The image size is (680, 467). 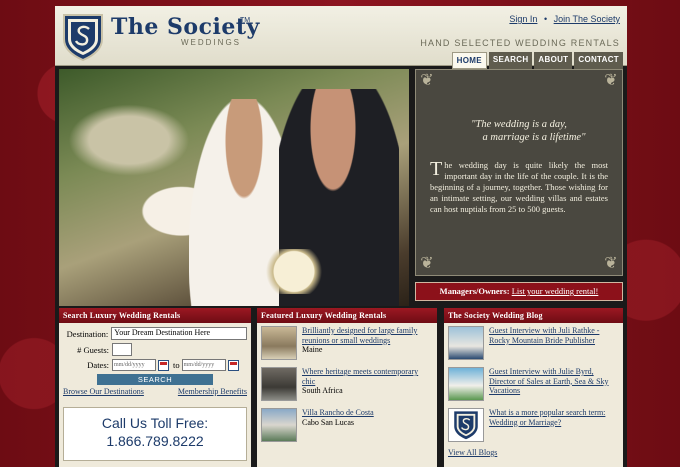 What do you see at coordinates (436, 169) in the screenshot?
I see `drop-cap: T` at bounding box center [436, 169].